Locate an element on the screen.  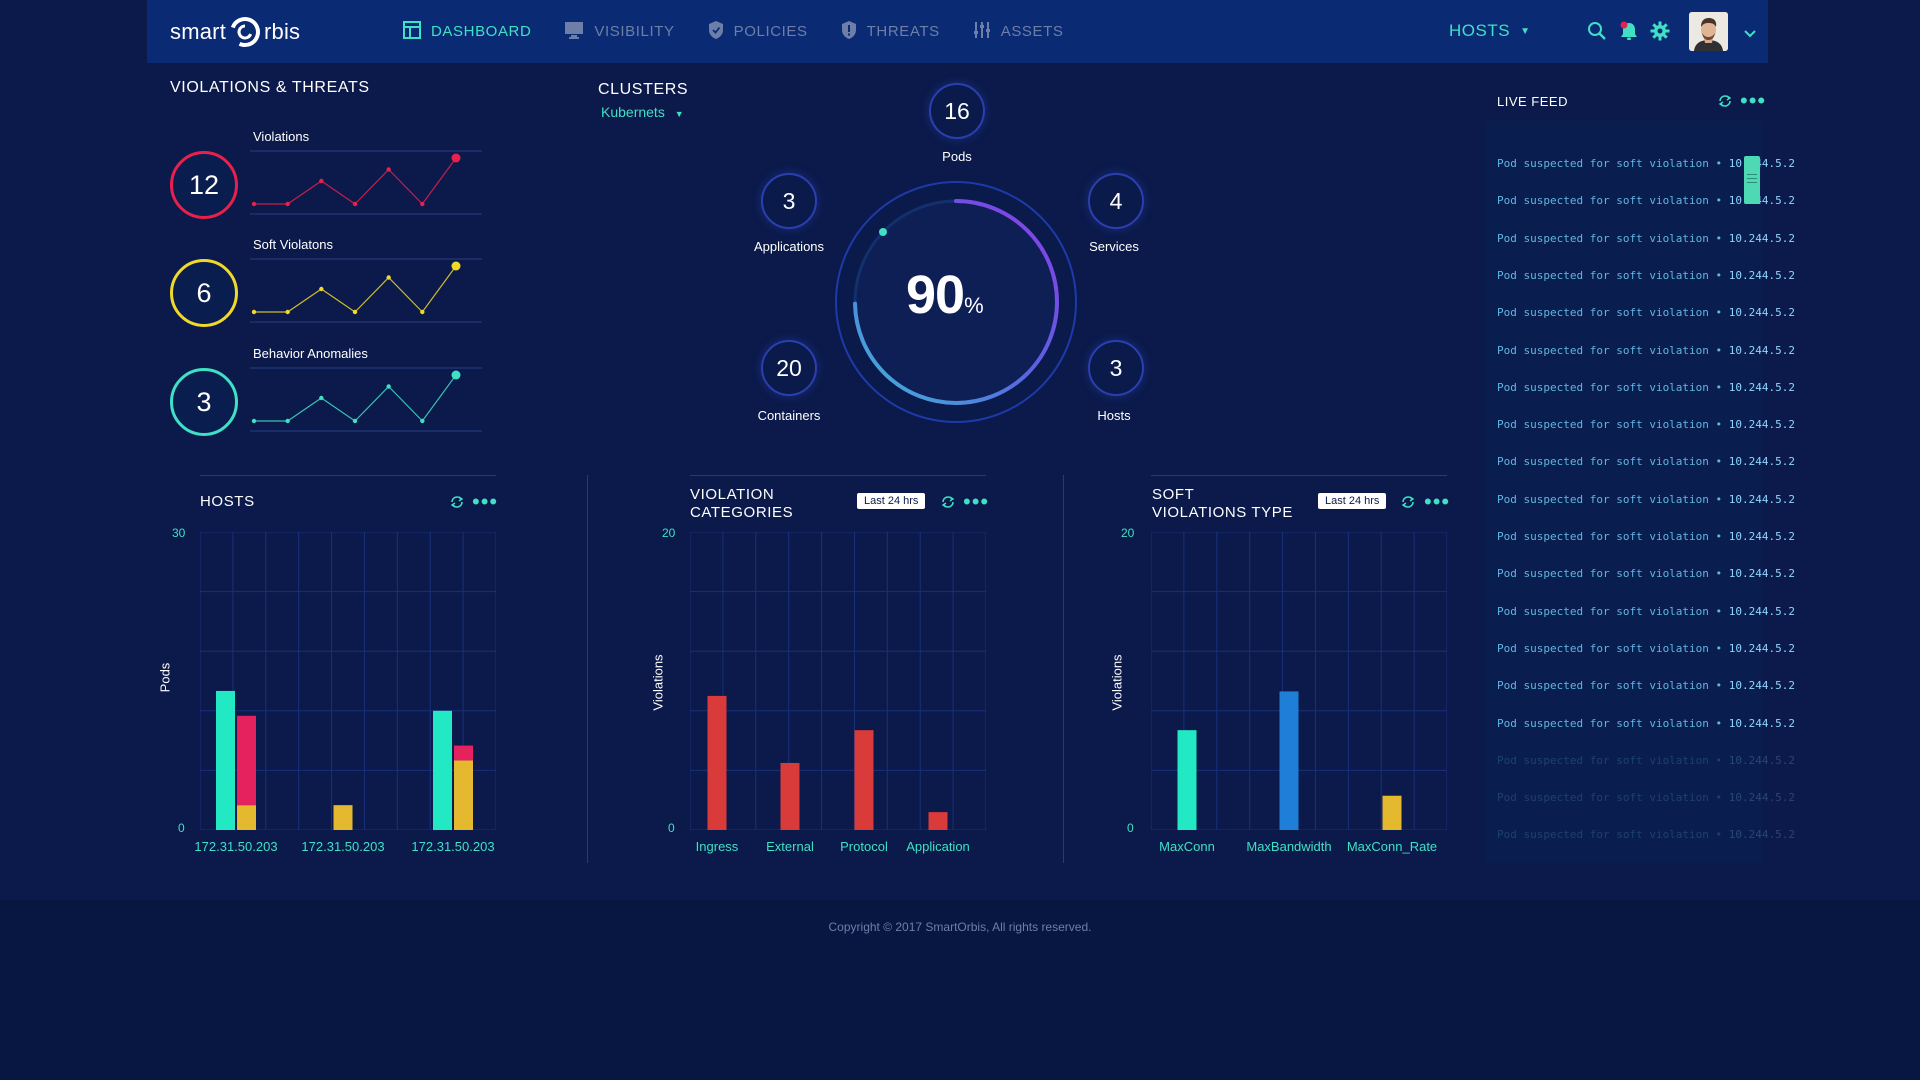
soft-violations-count-badge: 6 is located at coordinates (204, 293).